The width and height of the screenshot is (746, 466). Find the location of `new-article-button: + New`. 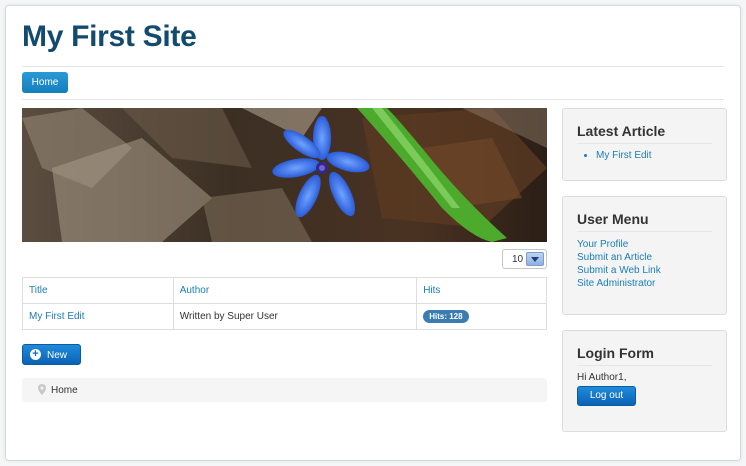

new-article-button: + New is located at coordinates (51, 354).